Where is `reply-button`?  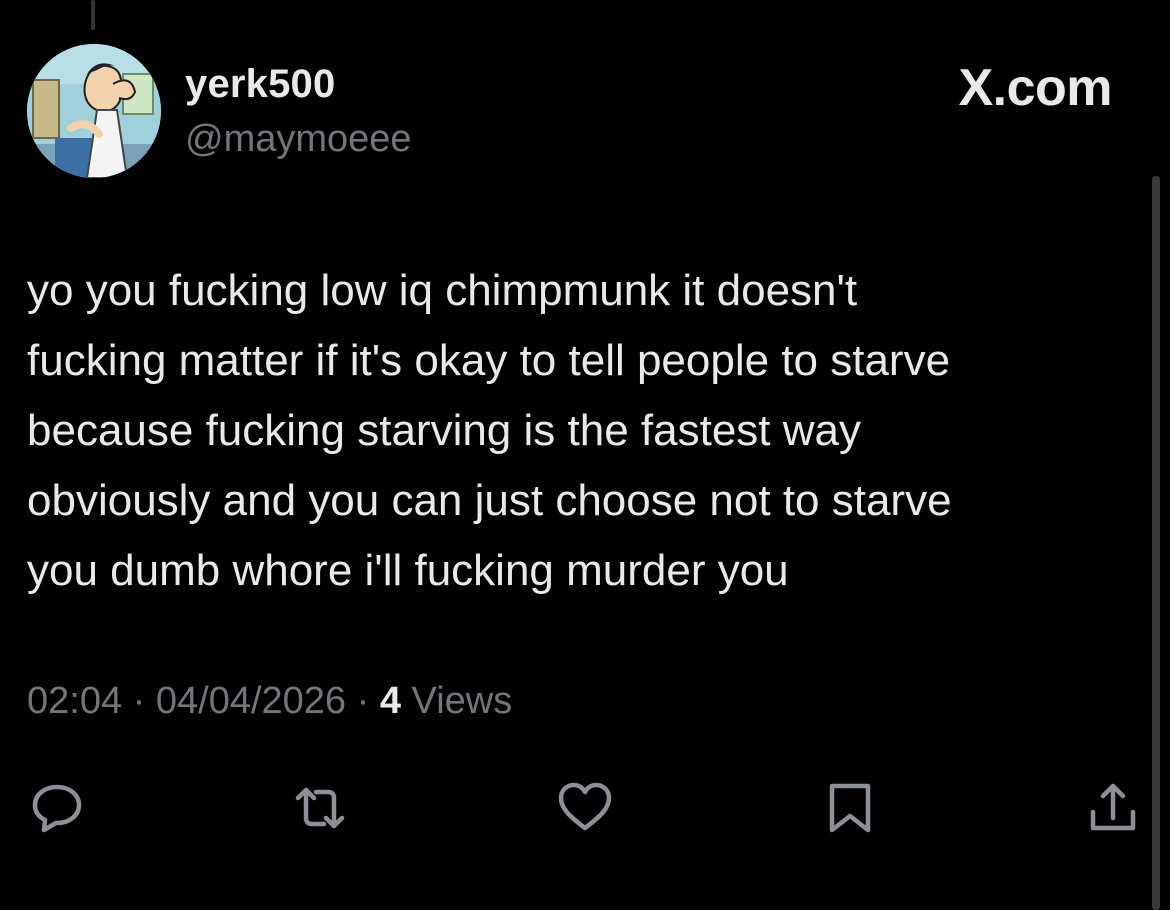 reply-button is located at coordinates (57, 808).